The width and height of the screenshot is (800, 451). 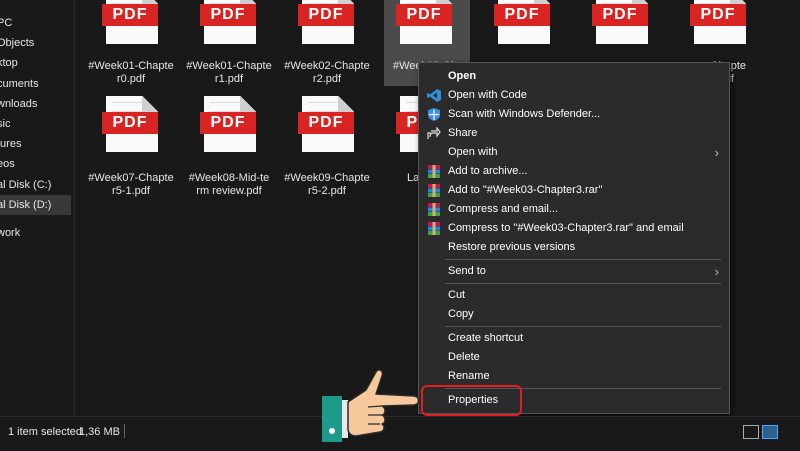 I want to click on nav-desktop: ktop, so click(x=35, y=63).